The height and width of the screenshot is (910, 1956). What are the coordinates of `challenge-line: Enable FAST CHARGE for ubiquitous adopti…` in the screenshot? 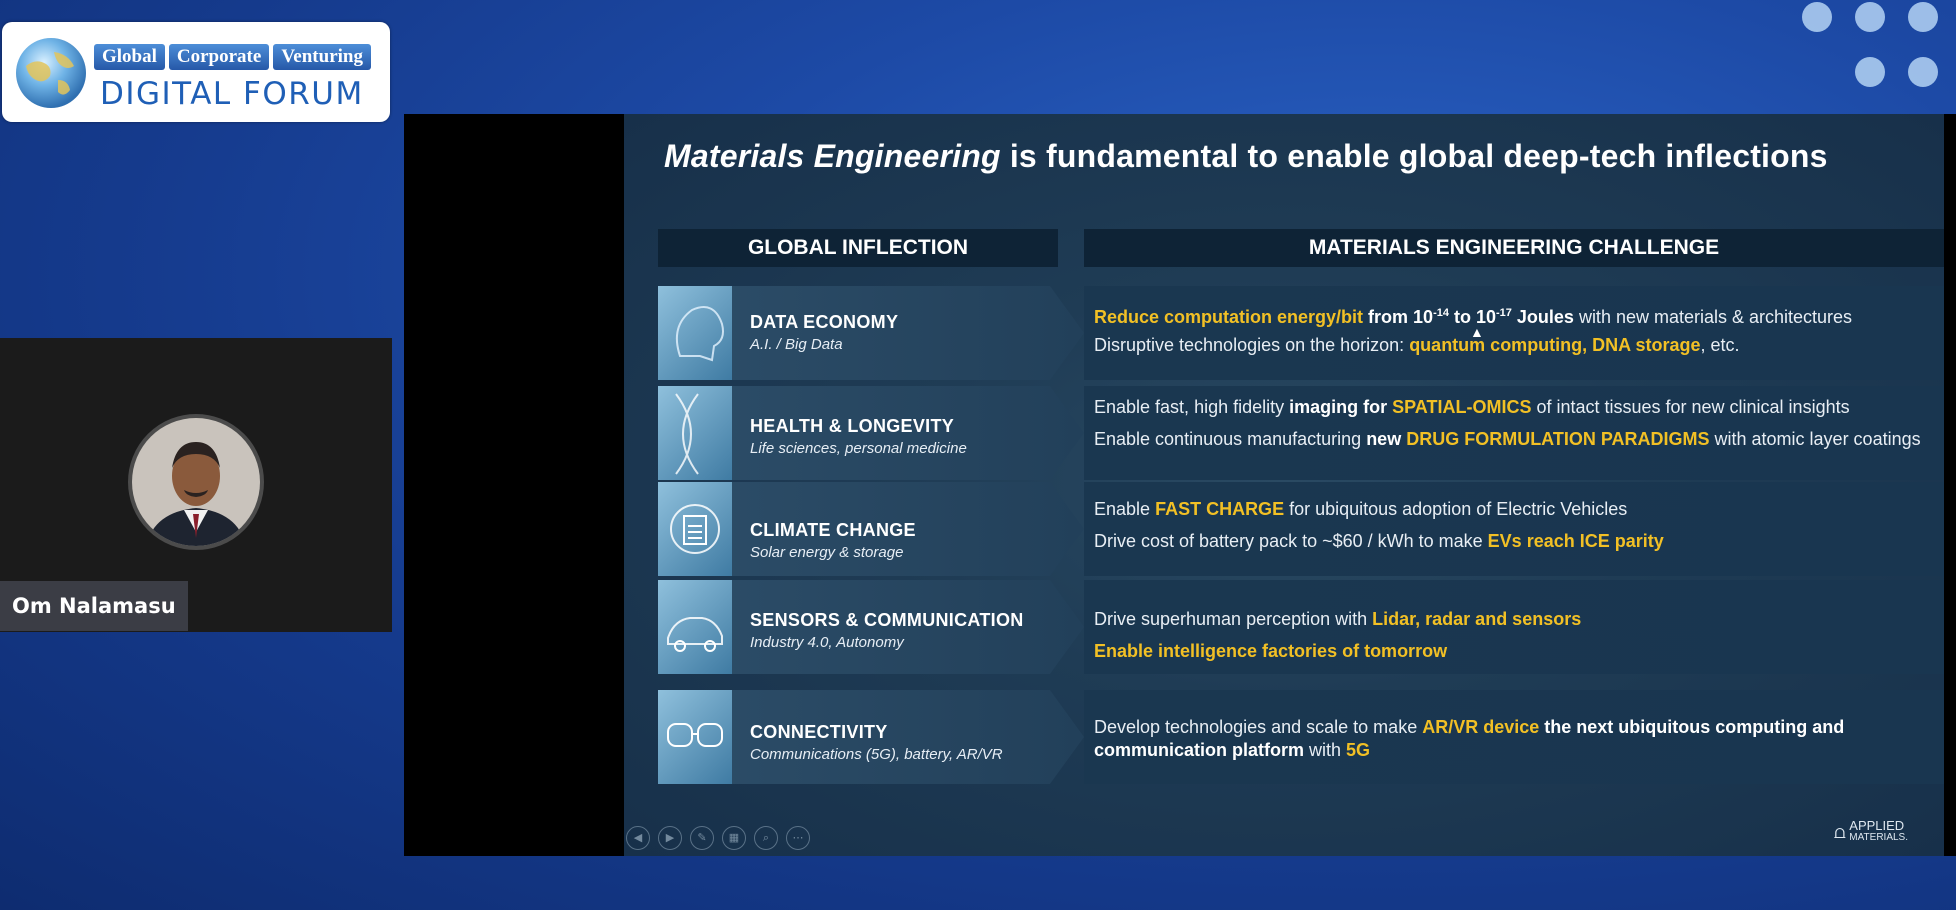 It's located at (1361, 509).